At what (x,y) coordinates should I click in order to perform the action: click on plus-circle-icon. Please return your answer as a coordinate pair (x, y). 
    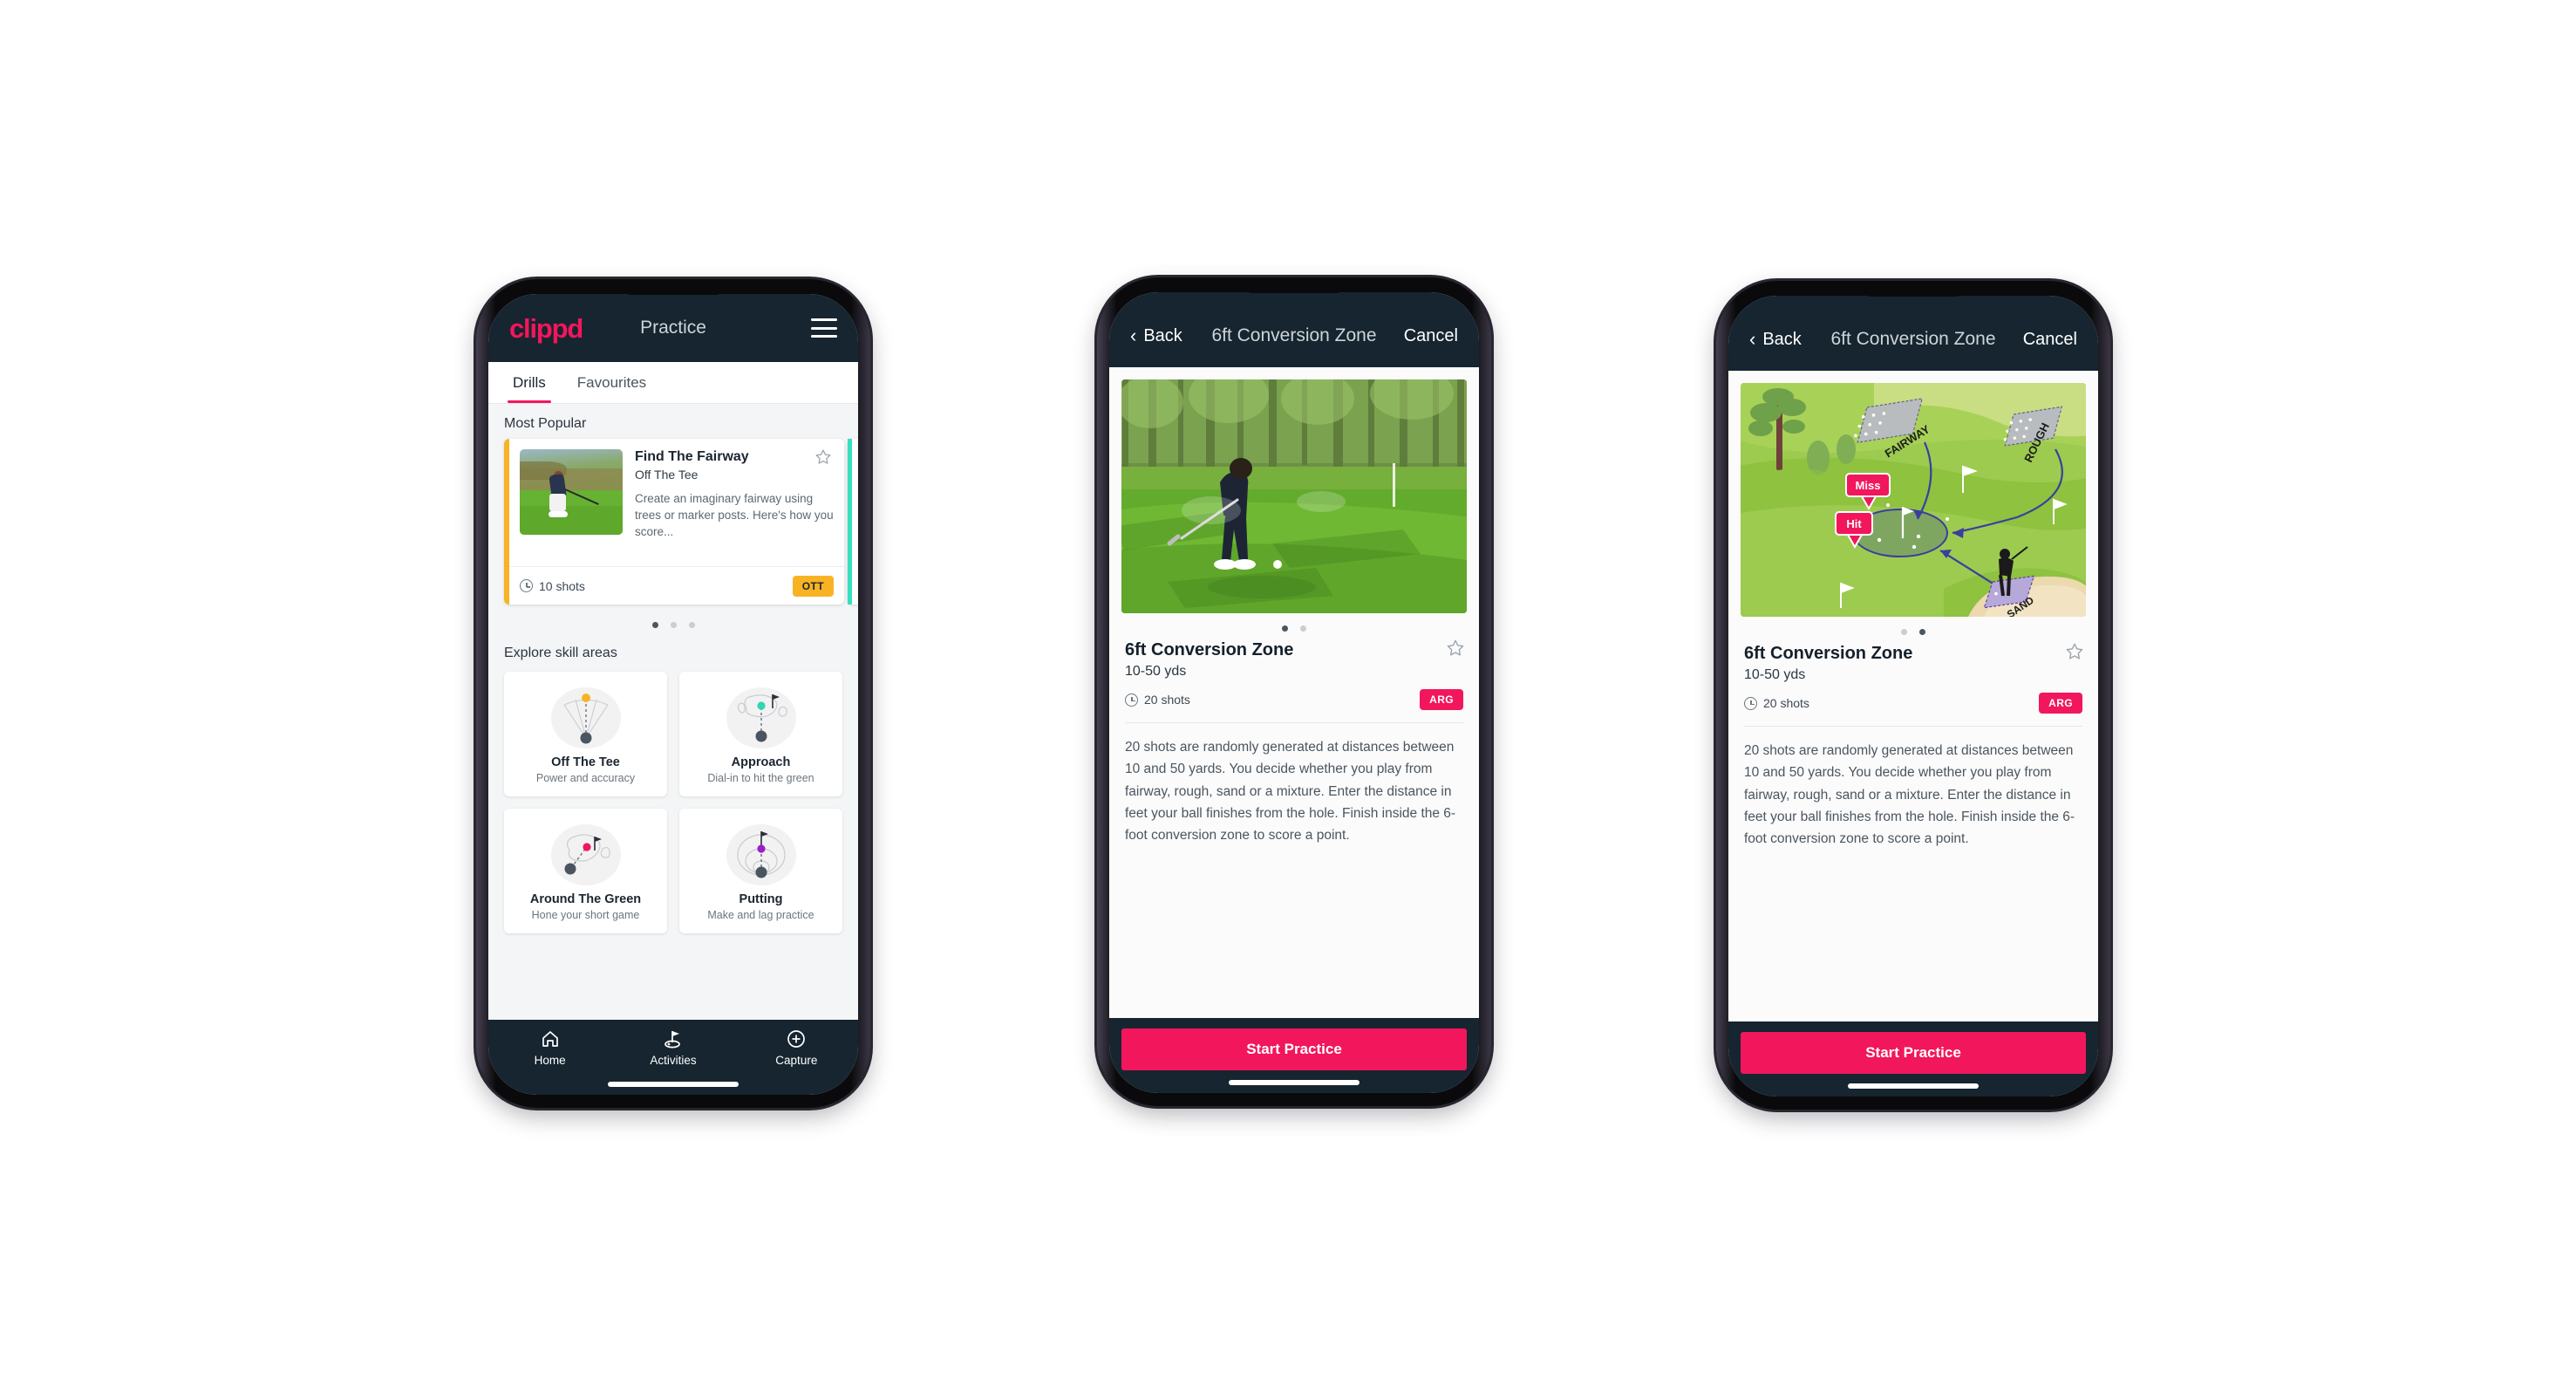
    Looking at the image, I should click on (796, 1039).